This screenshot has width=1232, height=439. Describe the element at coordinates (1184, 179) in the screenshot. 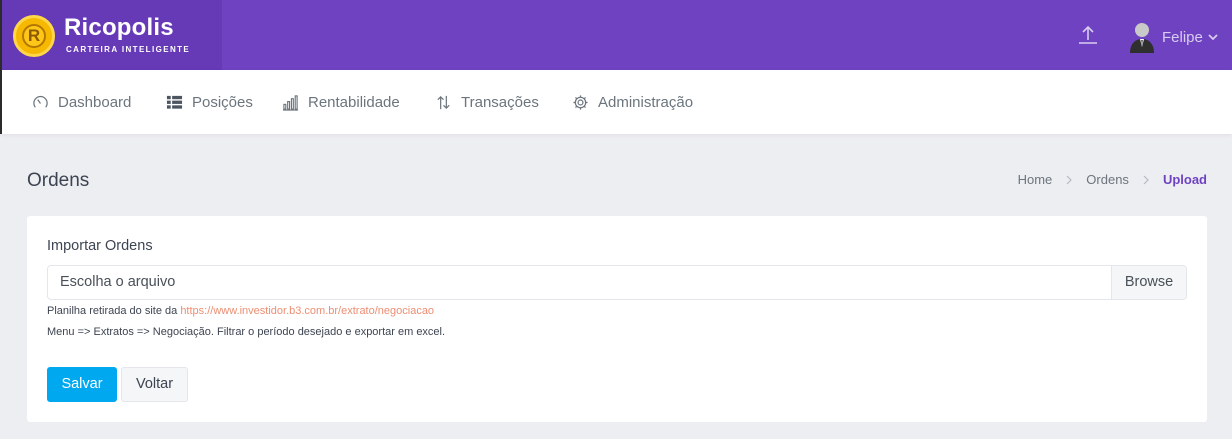

I see `breadcrumb-upload: Upload` at that location.